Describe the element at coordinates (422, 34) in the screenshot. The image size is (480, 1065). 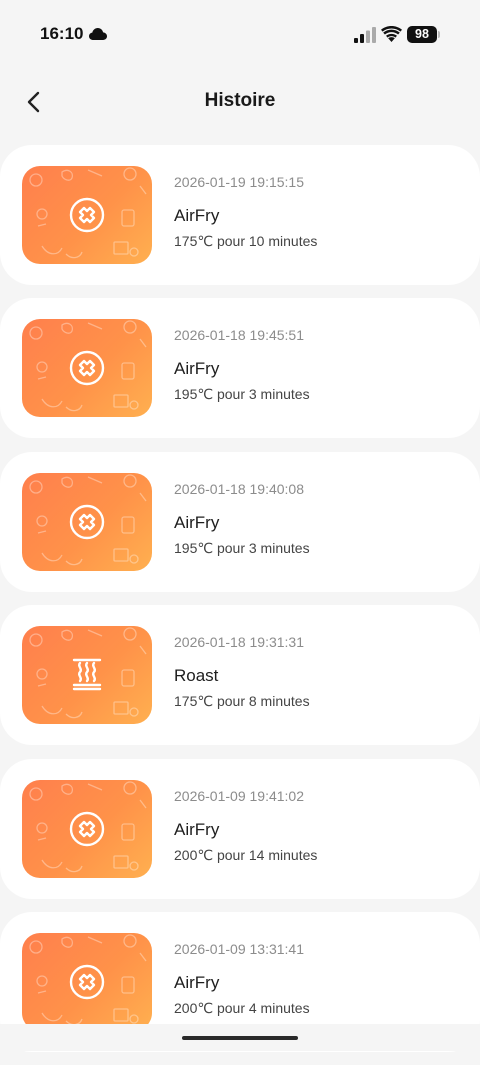
I see `battery-indicator: 98` at that location.